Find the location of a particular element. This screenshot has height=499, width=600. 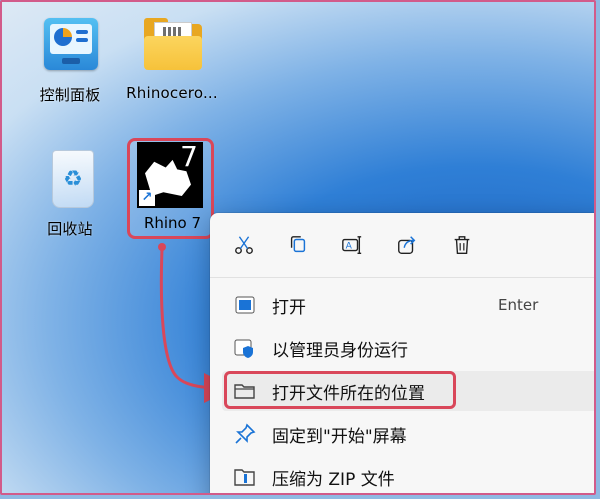

open-app-icon is located at coordinates (245, 305).